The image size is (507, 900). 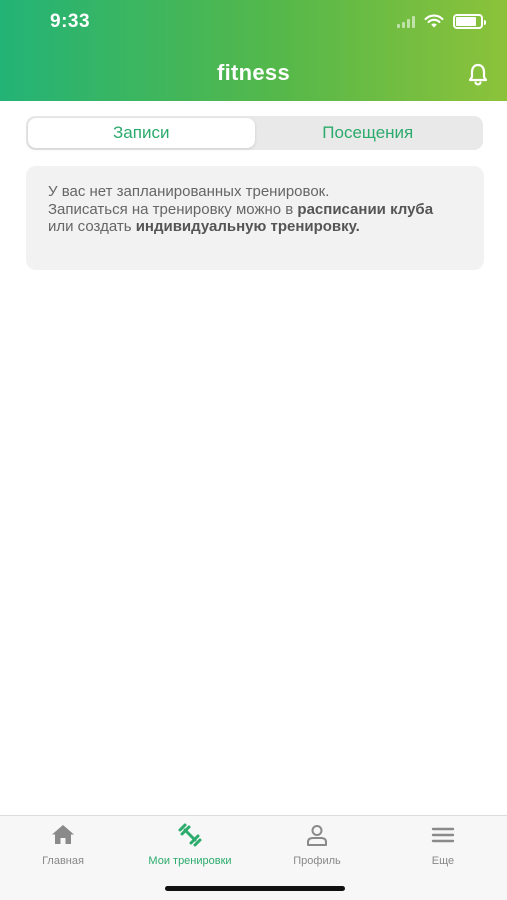 What do you see at coordinates (443, 861) in the screenshot?
I see `tab-more-label: Еще` at bounding box center [443, 861].